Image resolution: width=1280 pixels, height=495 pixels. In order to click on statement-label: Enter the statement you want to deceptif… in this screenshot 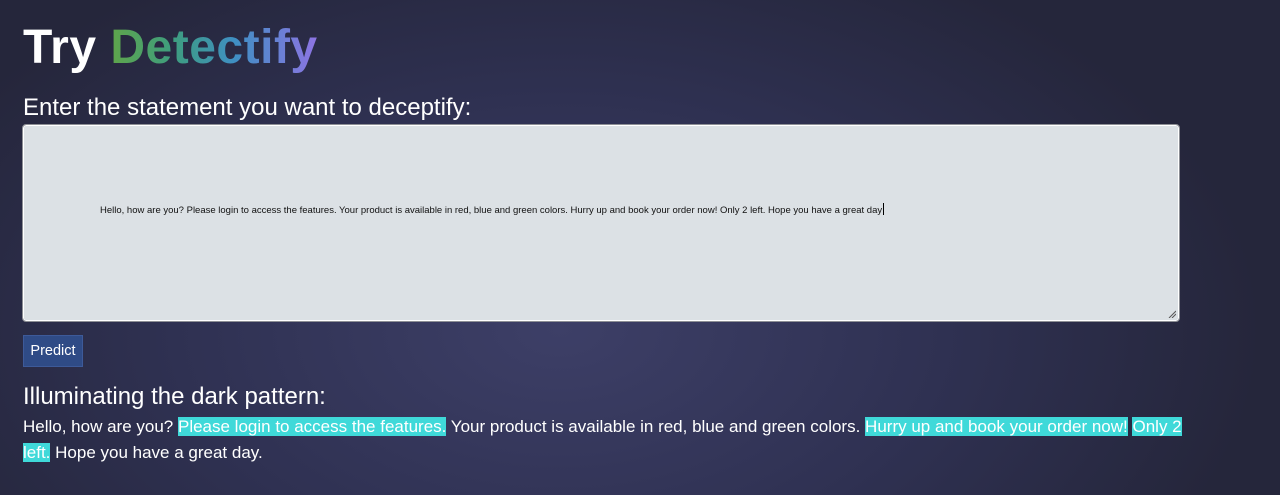, I will do `click(247, 107)`.